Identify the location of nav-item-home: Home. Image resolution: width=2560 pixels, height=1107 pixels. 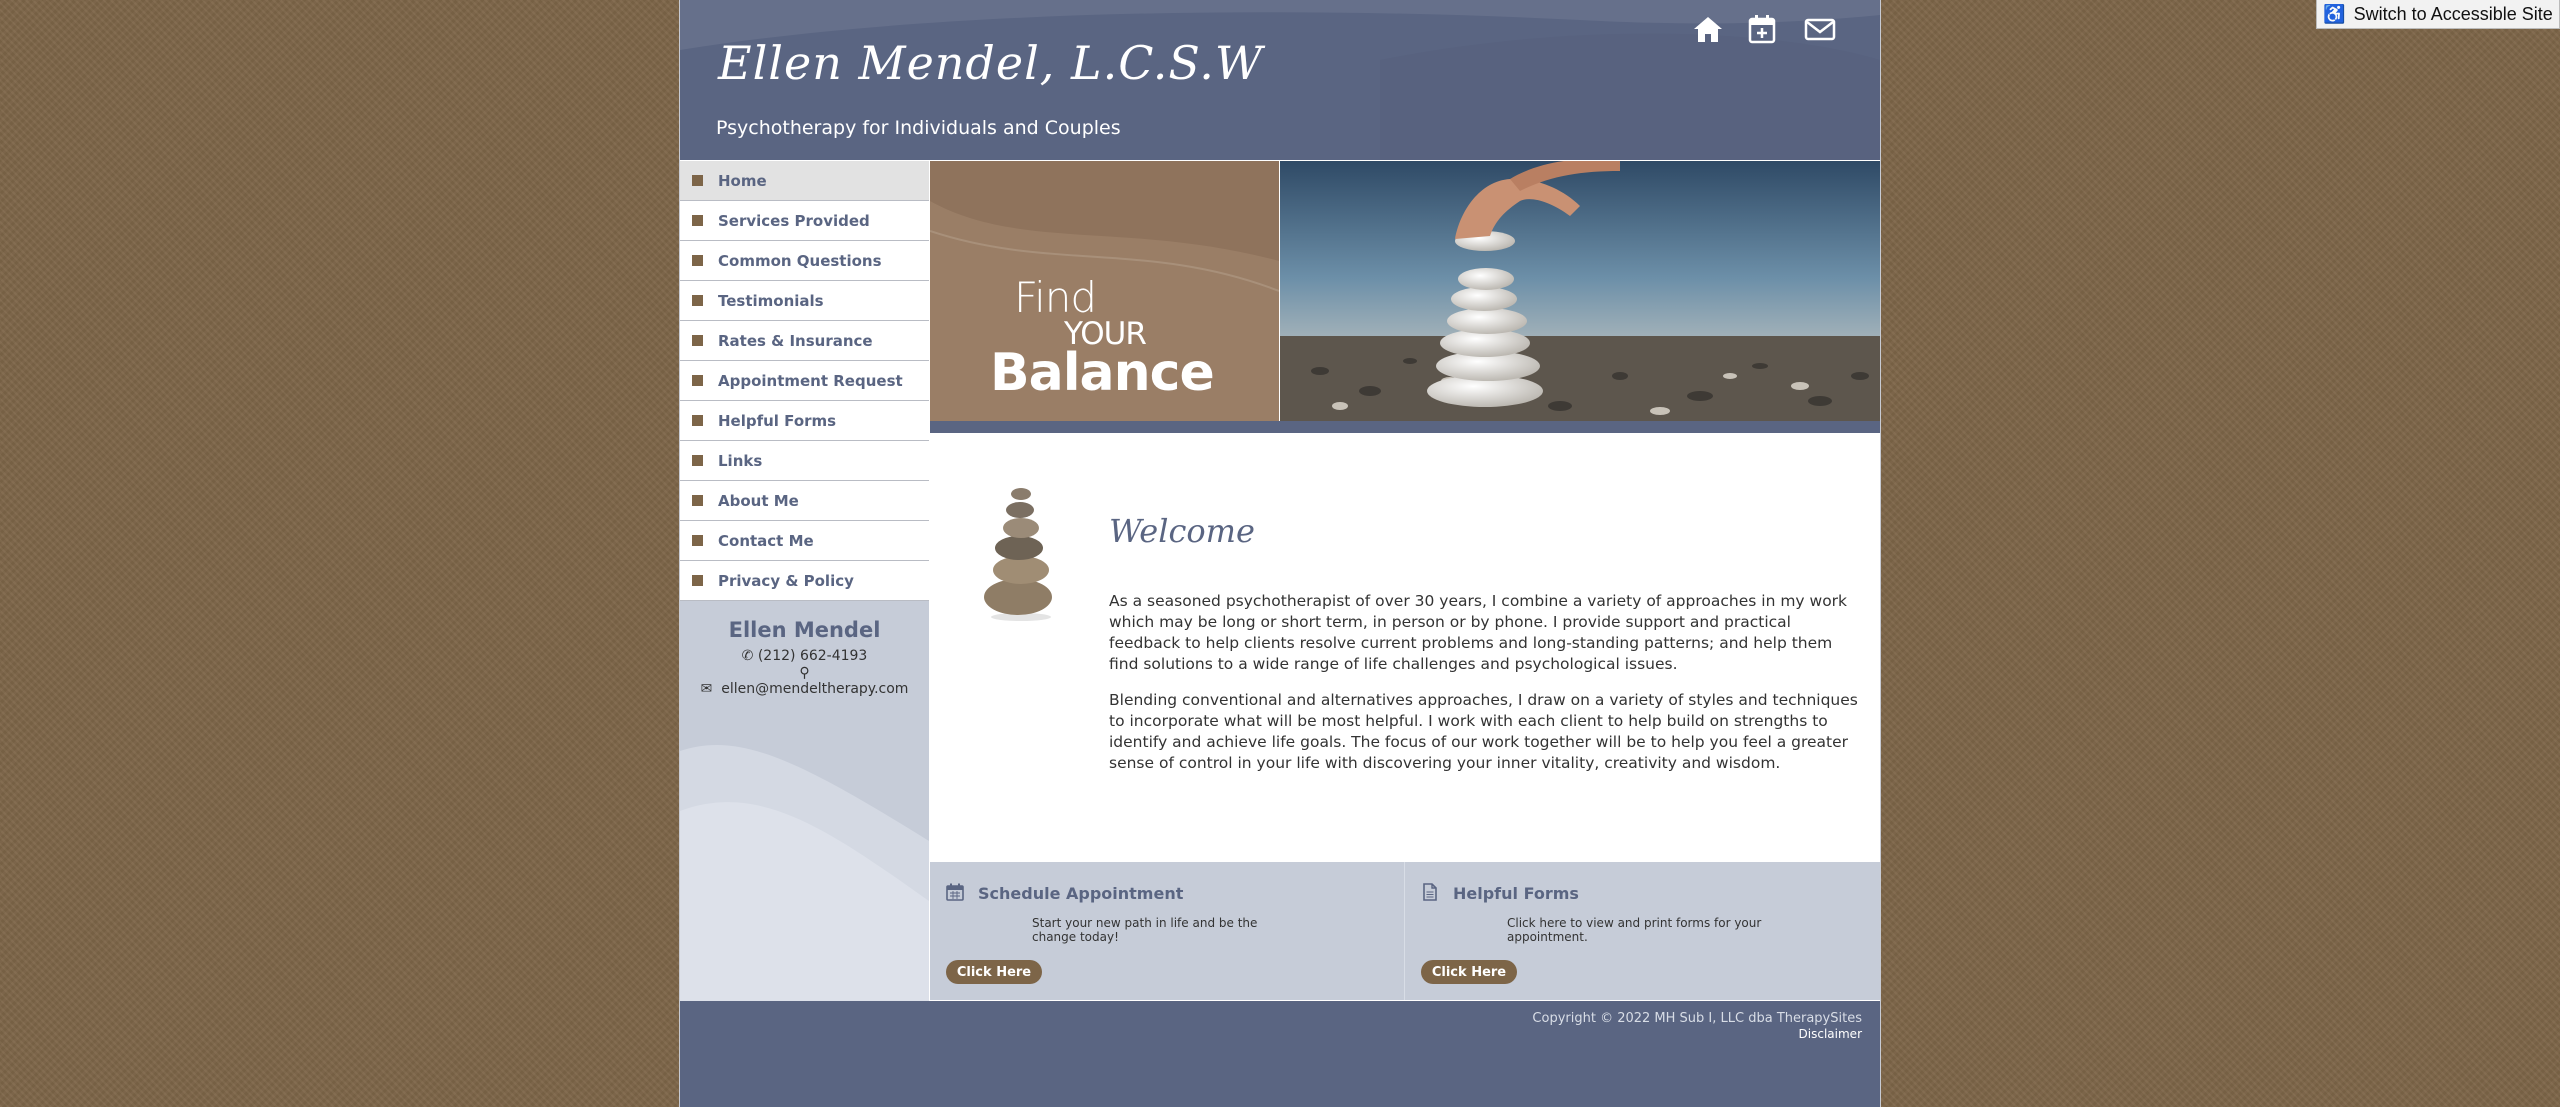
(804, 181).